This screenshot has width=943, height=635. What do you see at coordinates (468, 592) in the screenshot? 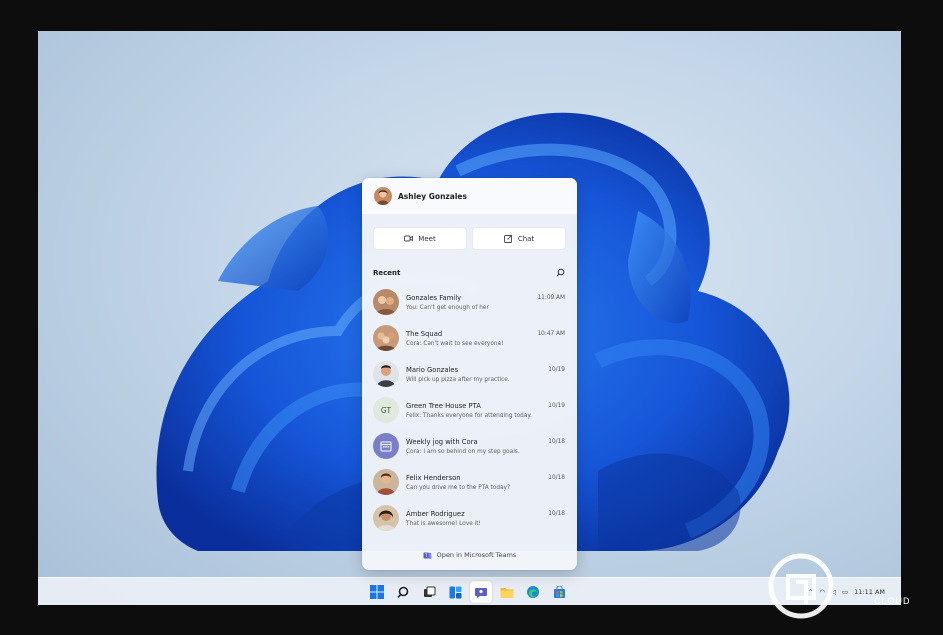
I see `taskbar-icons` at bounding box center [468, 592].